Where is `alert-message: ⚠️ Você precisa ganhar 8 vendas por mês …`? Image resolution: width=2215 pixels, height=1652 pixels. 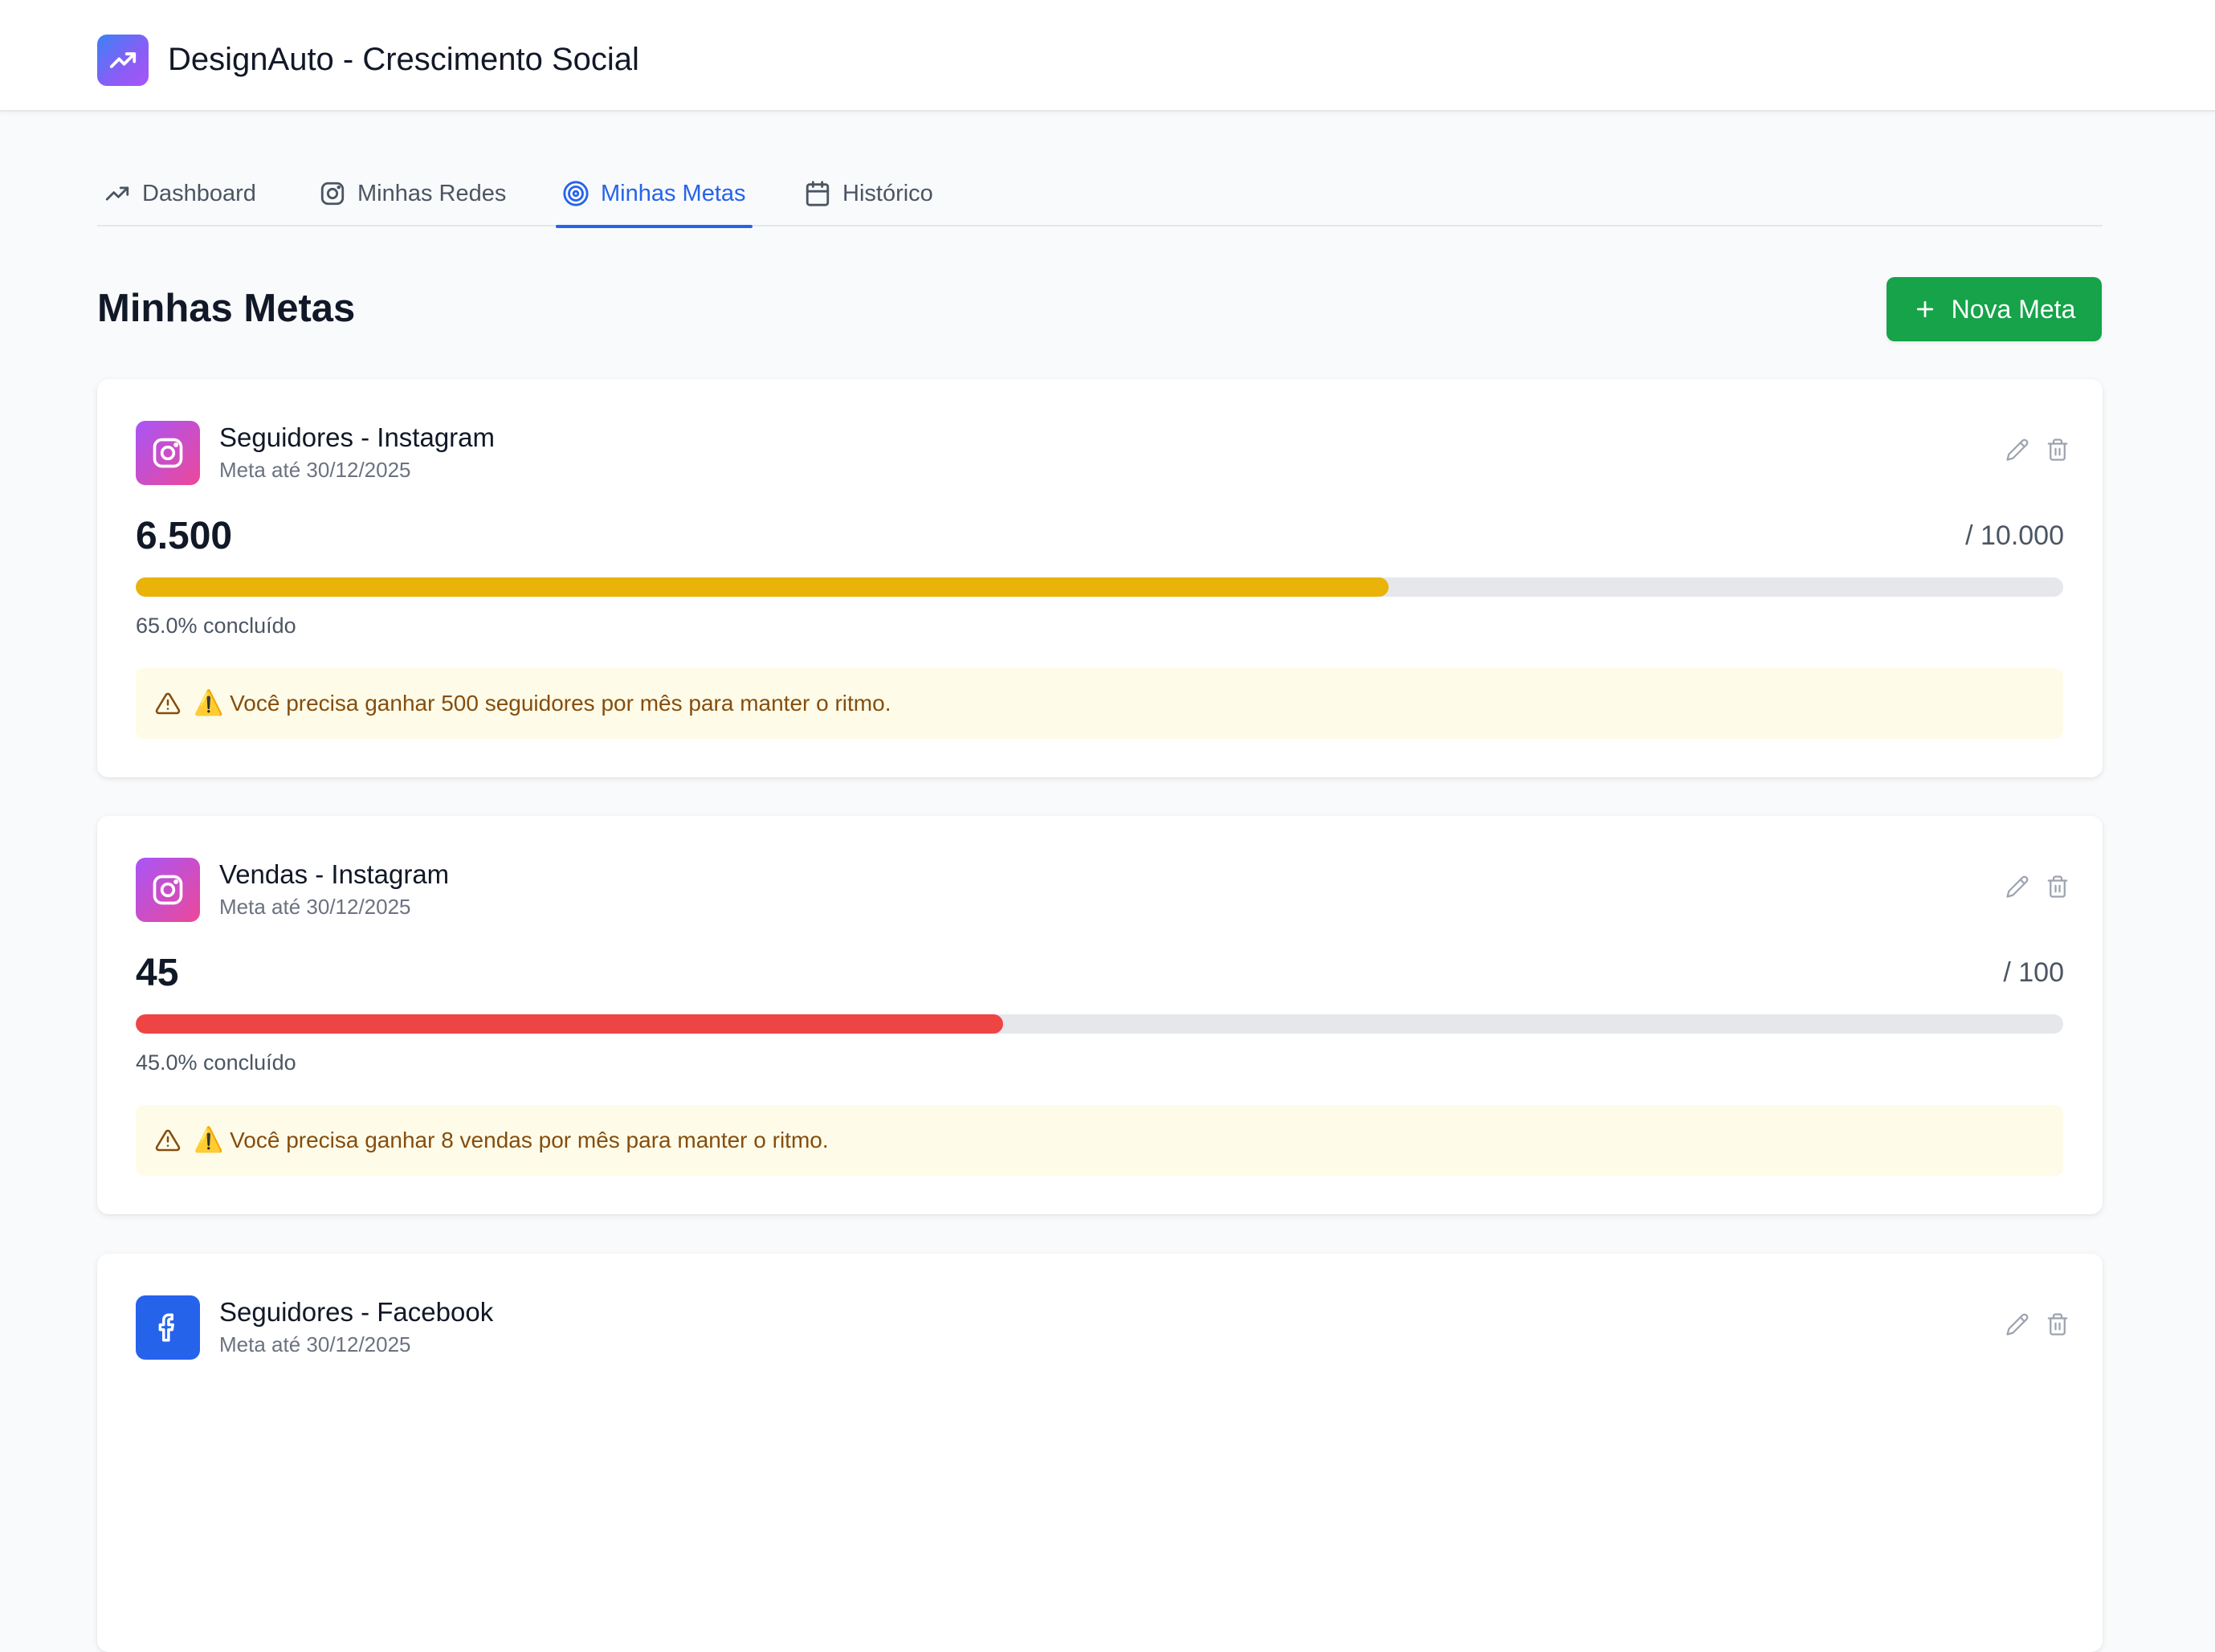 alert-message: ⚠️ Você precisa ganhar 8 vendas por mês … is located at coordinates (511, 1140).